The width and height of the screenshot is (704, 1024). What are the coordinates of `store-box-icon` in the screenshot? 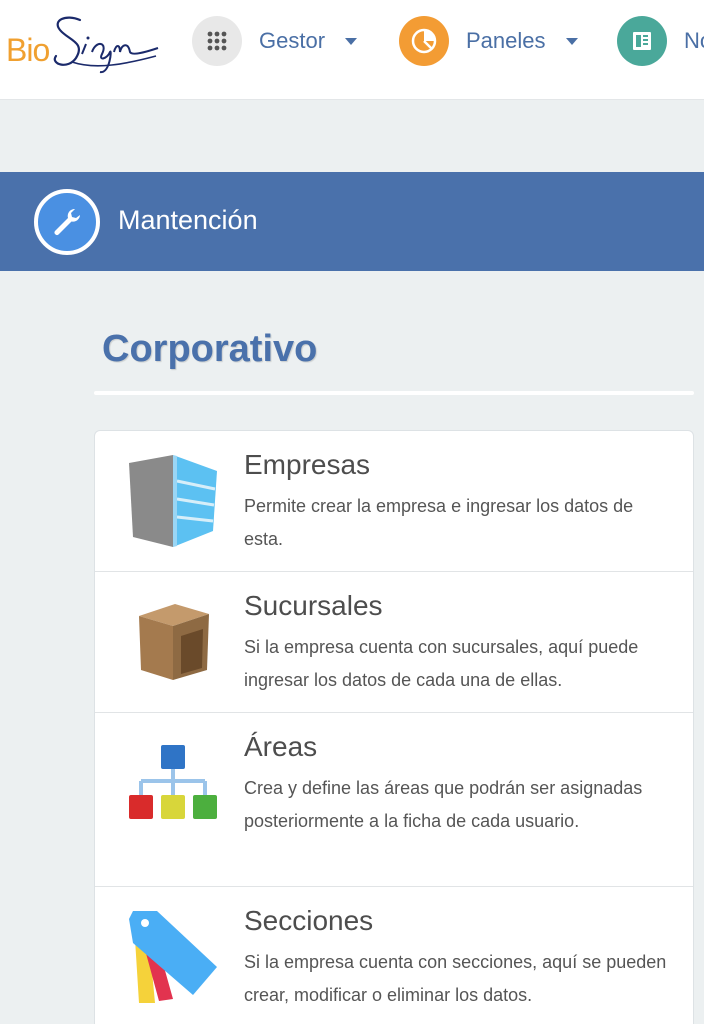 It's located at (174, 642).